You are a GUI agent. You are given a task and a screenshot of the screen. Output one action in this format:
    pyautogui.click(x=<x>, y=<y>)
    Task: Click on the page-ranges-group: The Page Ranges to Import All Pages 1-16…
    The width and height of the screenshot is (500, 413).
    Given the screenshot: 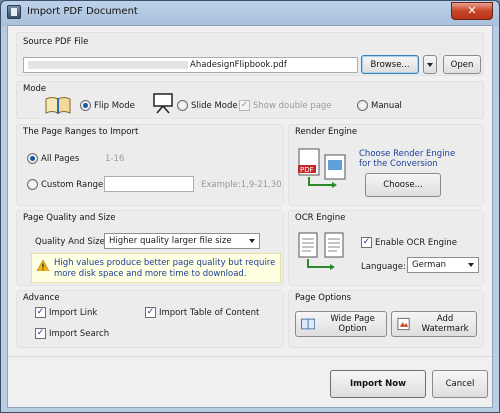 What is the action you would take?
    pyautogui.click(x=150, y=165)
    